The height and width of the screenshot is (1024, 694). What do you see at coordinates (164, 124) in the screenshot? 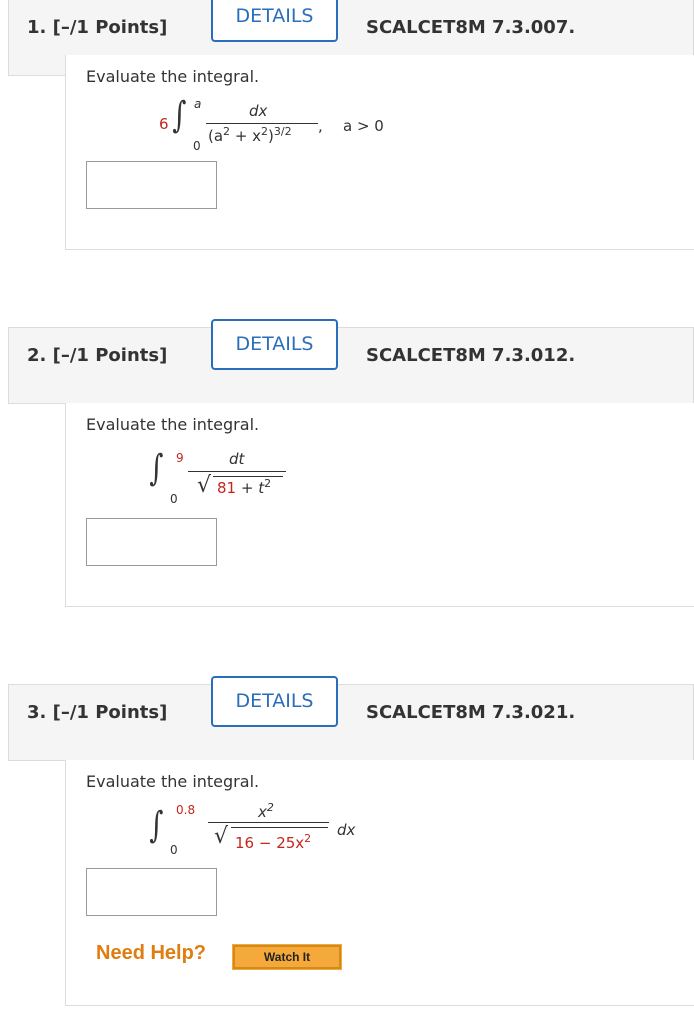
I see `coefficient: 6` at bounding box center [164, 124].